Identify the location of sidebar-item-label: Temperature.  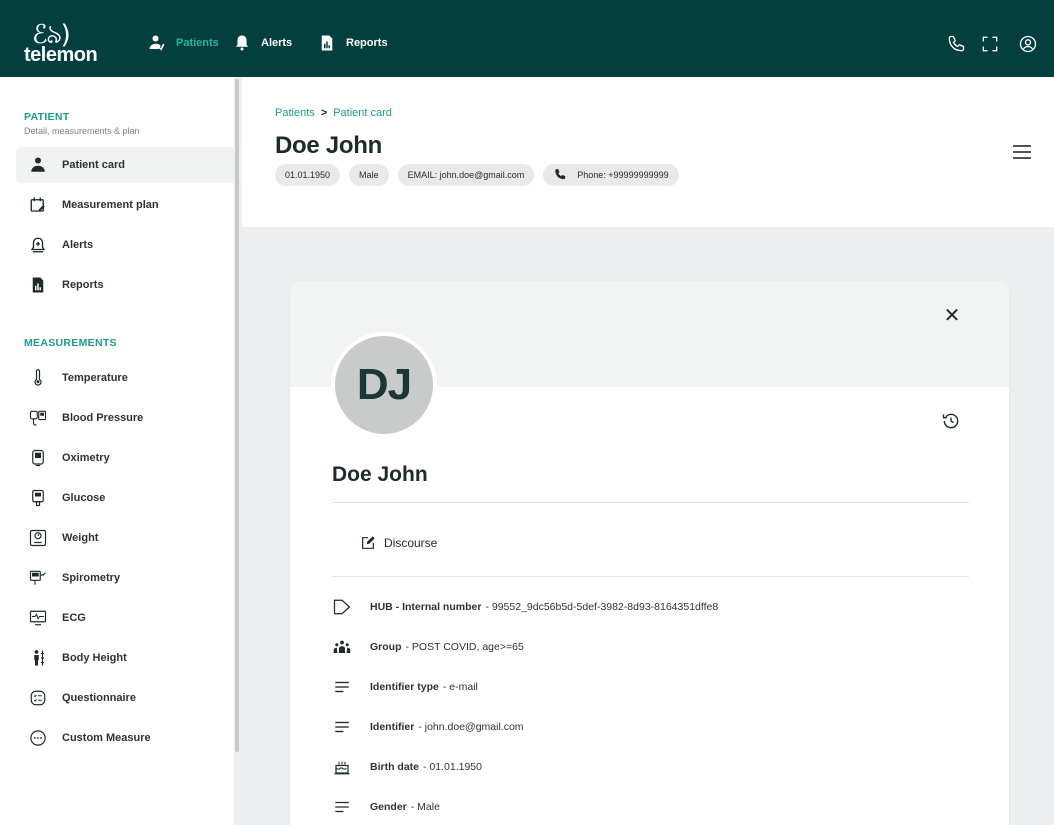
(95, 378).